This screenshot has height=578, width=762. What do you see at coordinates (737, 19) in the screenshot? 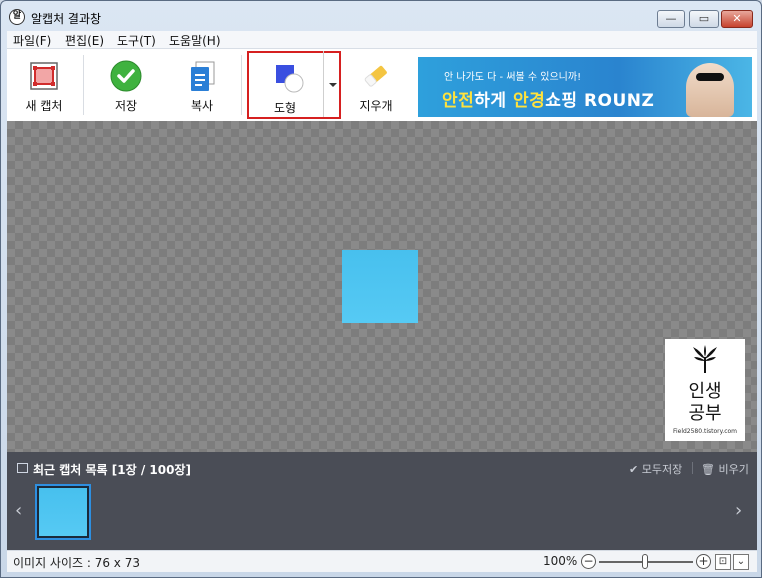
I see `close-button: ✕` at bounding box center [737, 19].